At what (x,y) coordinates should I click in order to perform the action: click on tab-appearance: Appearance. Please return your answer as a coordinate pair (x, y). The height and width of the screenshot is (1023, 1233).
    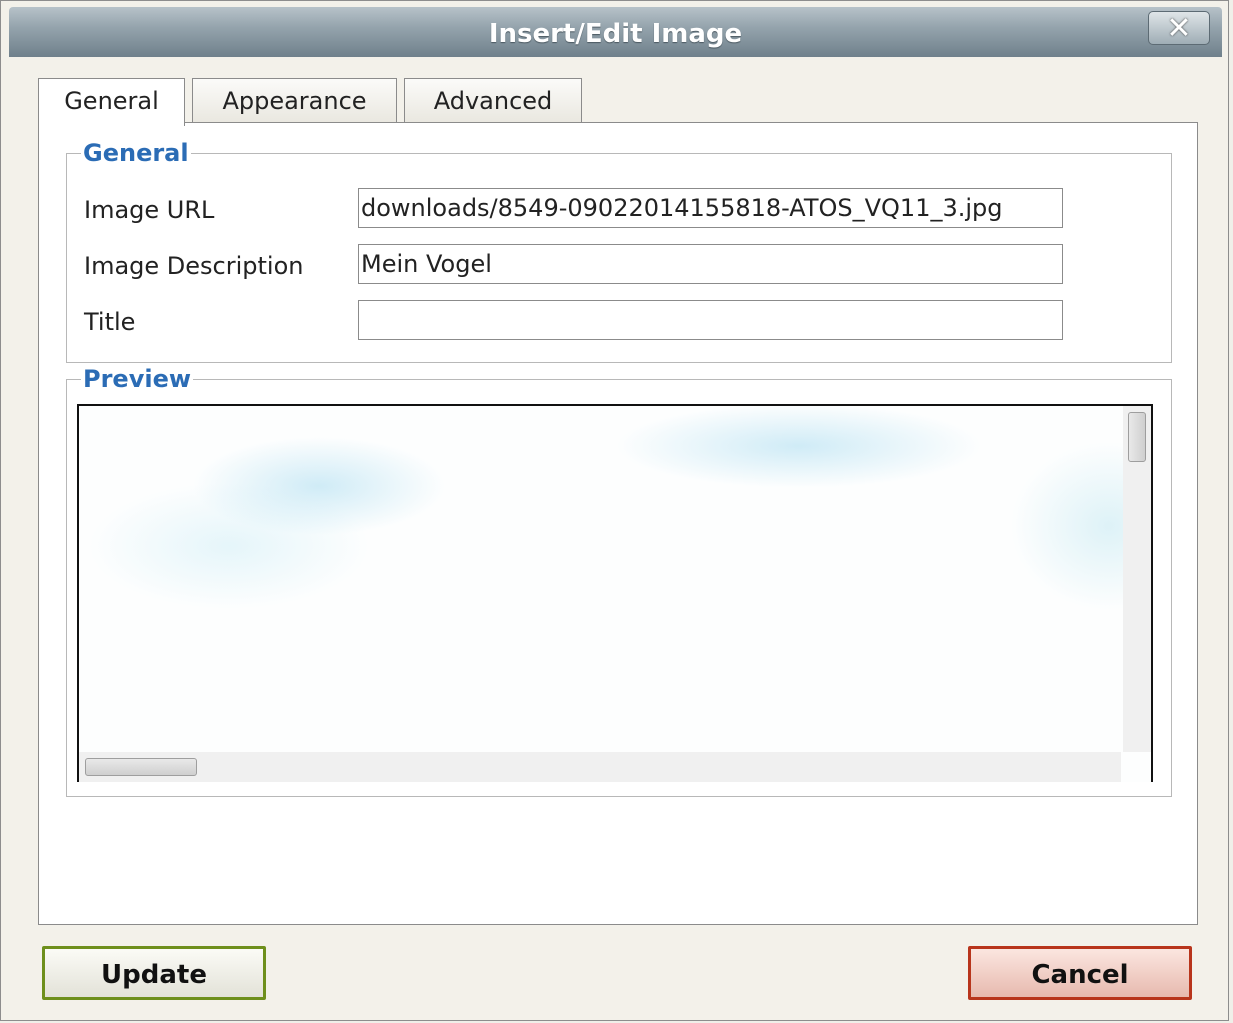
    Looking at the image, I should click on (294, 101).